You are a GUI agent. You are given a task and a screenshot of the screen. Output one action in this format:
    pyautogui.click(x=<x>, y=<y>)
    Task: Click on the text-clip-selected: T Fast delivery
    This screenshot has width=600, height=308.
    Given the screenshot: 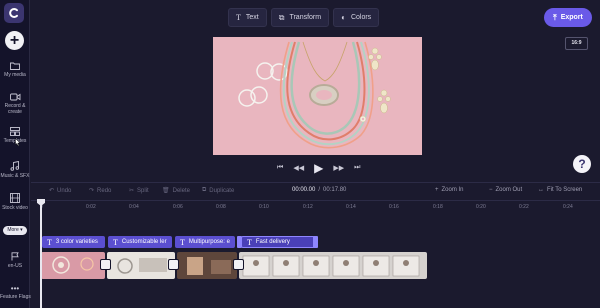 What is the action you would take?
    pyautogui.click(x=278, y=242)
    